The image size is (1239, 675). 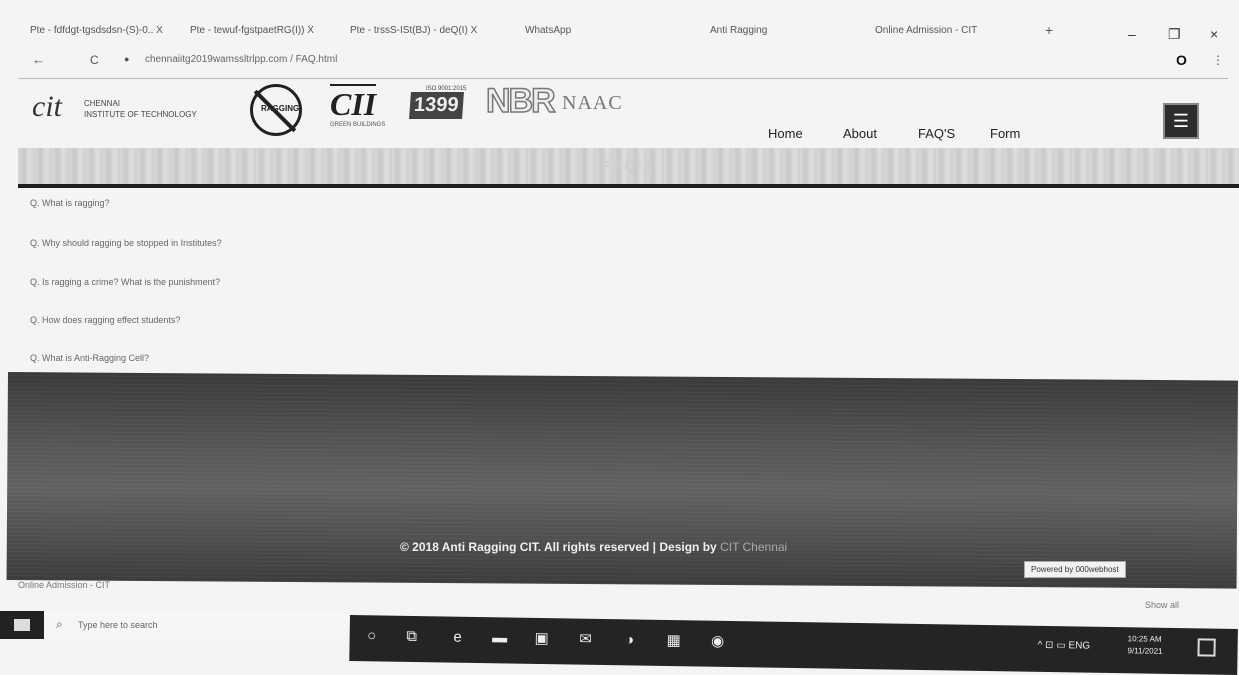 I want to click on nav-form: Form, so click(x=1005, y=133).